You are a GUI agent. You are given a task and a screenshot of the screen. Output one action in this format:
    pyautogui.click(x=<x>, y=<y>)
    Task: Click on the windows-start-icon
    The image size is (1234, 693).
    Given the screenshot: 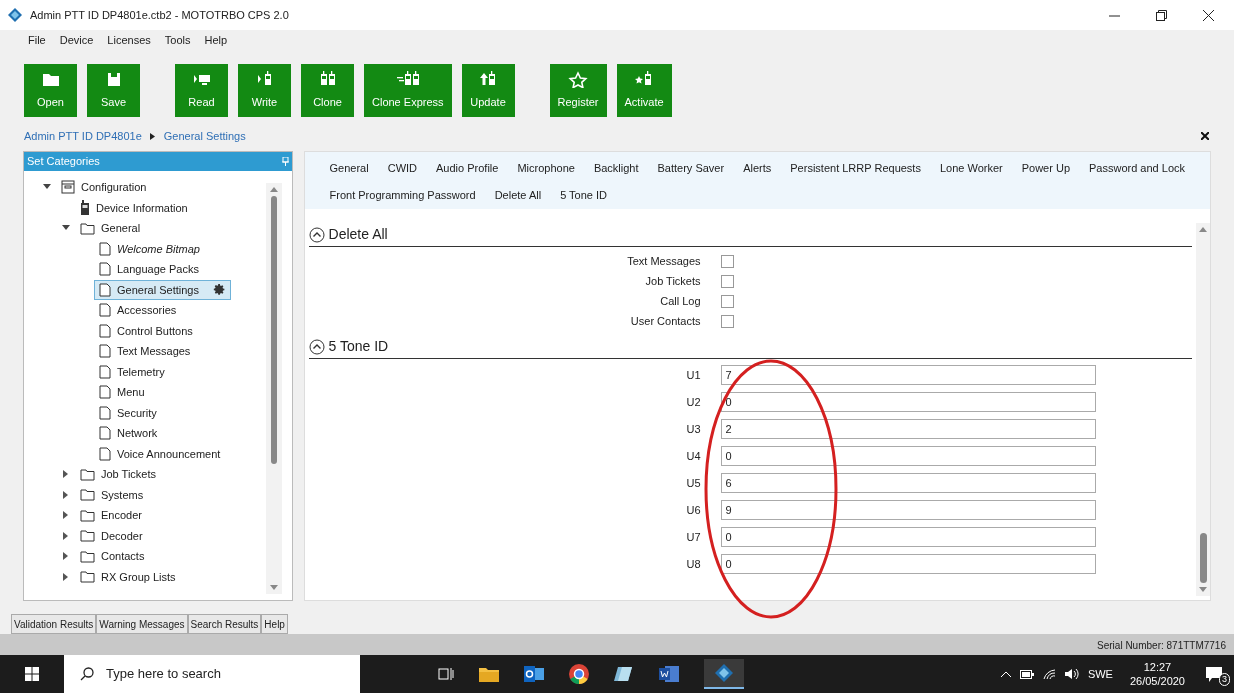 What is the action you would take?
    pyautogui.click(x=32, y=674)
    